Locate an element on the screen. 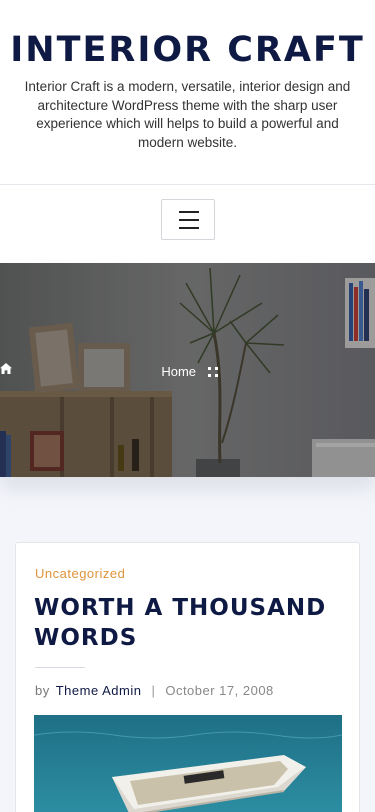 Image resolution: width=375 pixels, height=812 pixels. by-label: by is located at coordinates (42, 690).